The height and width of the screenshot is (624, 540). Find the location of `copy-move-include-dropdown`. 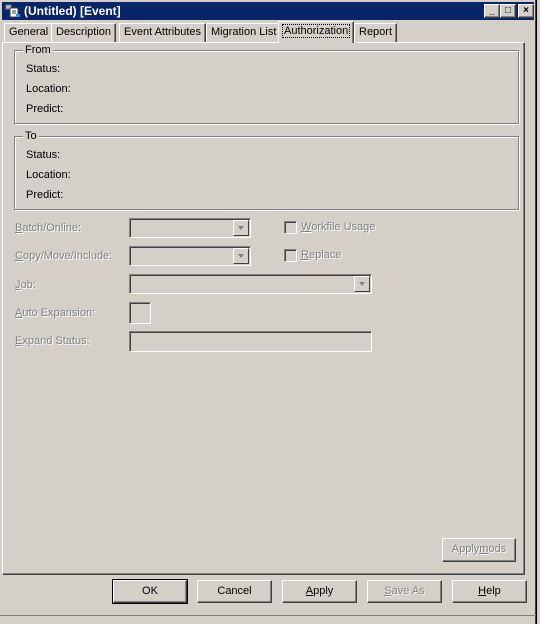

copy-move-include-dropdown is located at coordinates (190, 256).